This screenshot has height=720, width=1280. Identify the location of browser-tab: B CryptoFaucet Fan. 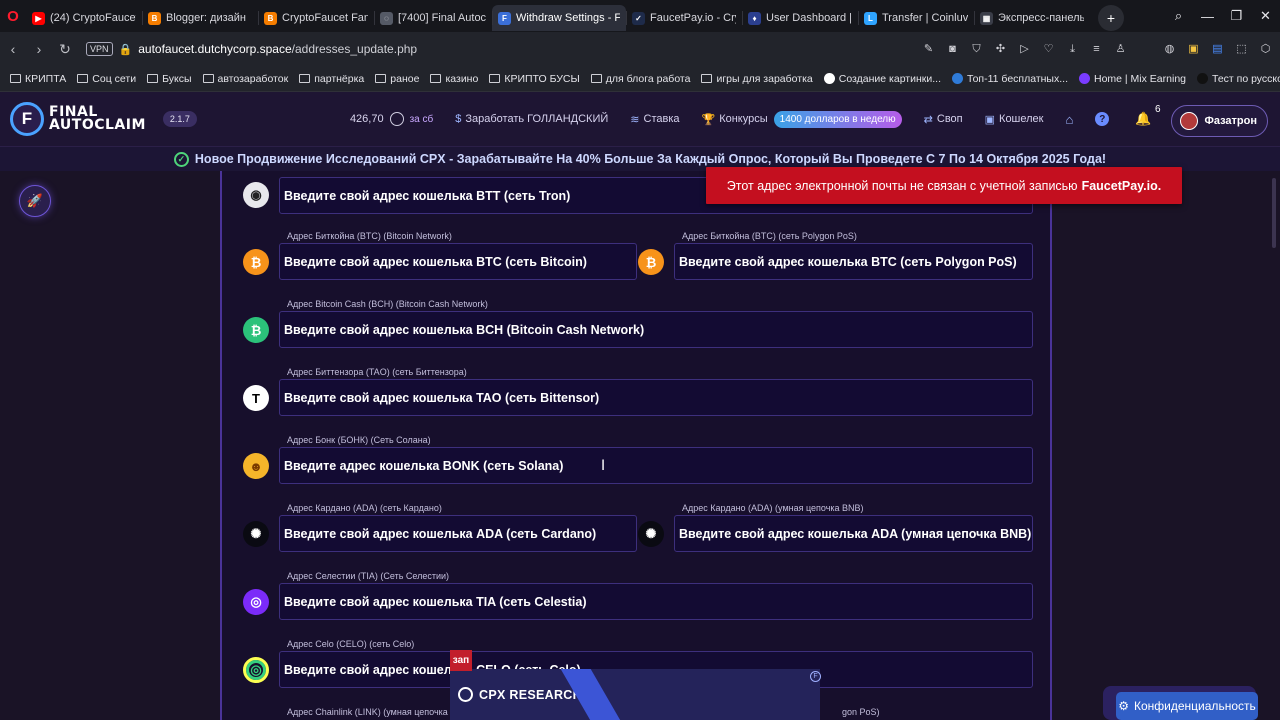
(316, 18).